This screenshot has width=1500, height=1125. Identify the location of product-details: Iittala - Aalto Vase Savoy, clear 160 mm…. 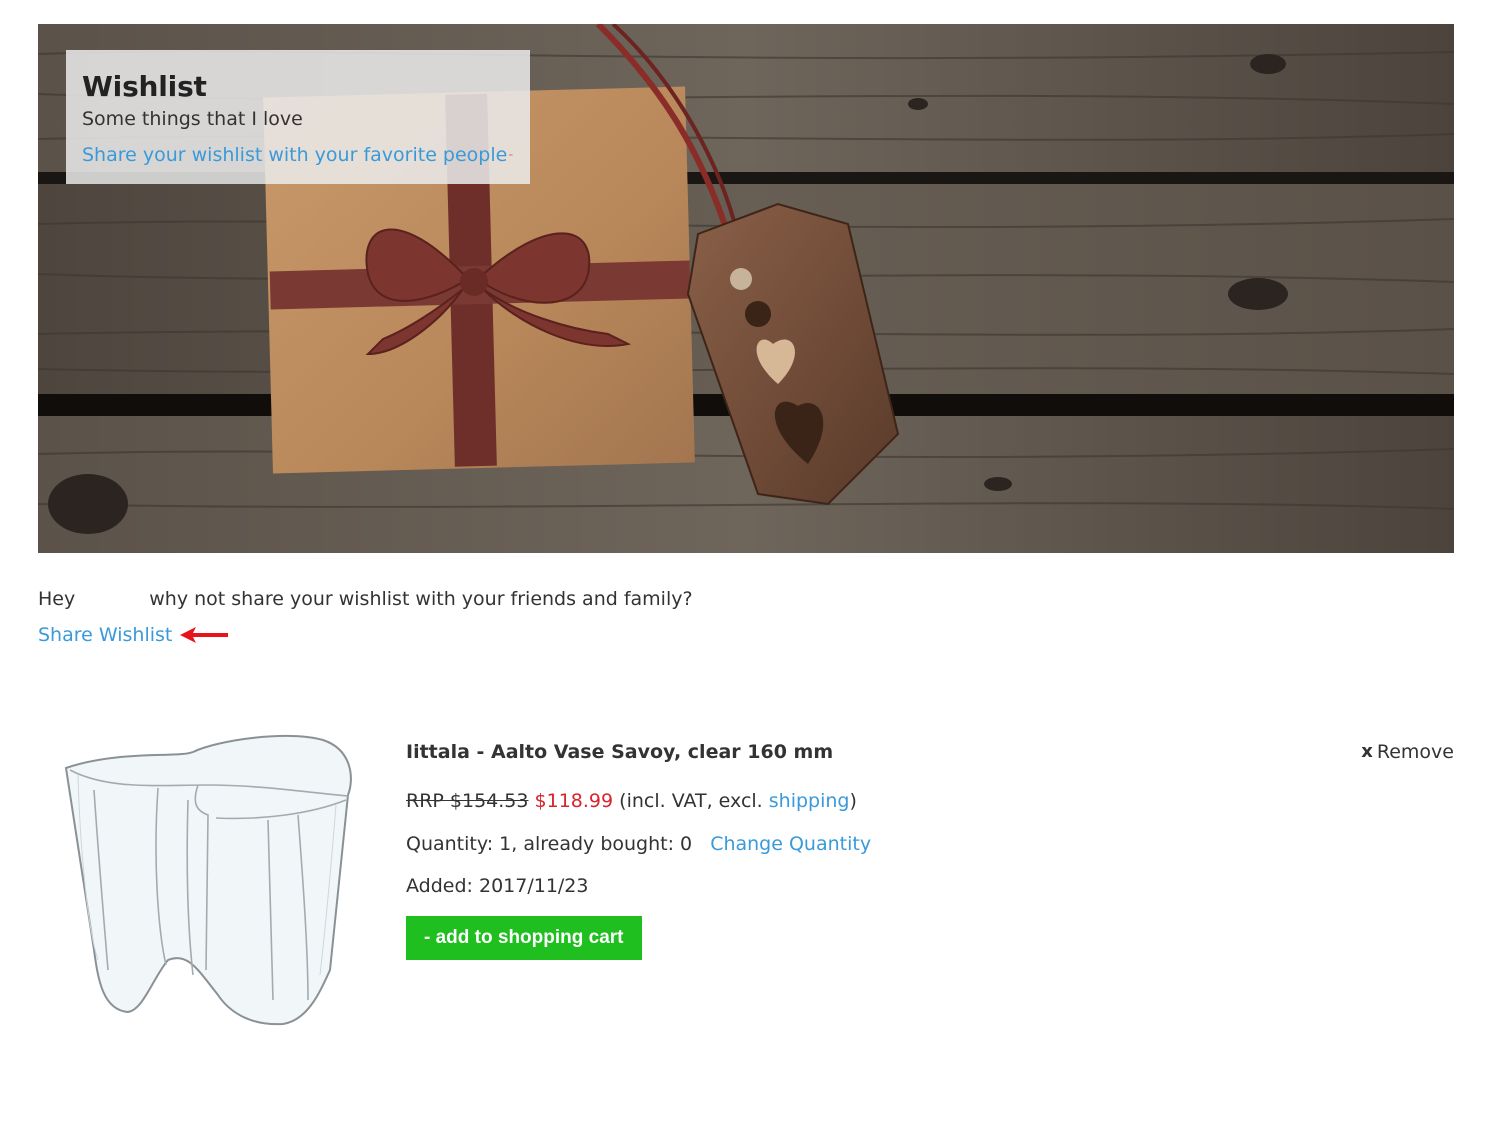
(930, 849).